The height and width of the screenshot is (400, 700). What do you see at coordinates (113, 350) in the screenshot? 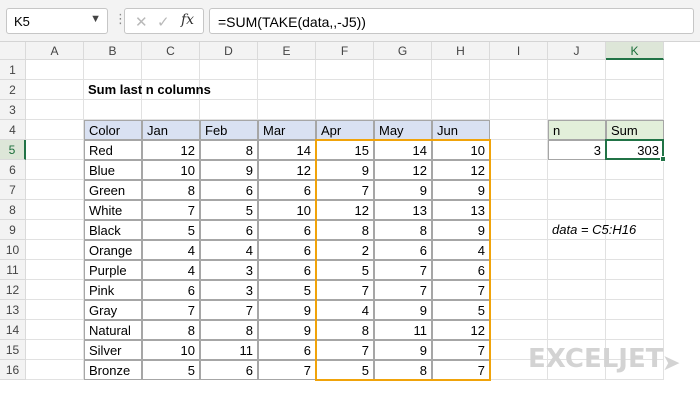
I see `color-name-cell: Silver` at bounding box center [113, 350].